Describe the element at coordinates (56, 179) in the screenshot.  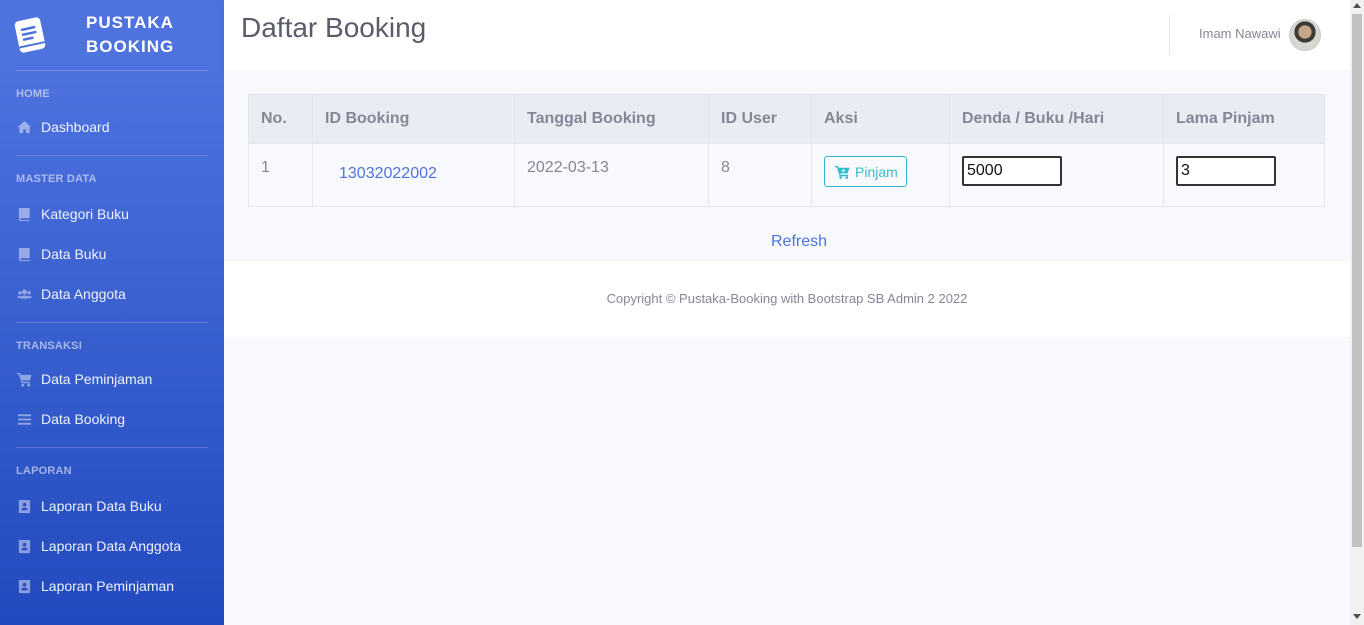
I see `sidebar-heading-master-data: MASTER DATA` at that location.